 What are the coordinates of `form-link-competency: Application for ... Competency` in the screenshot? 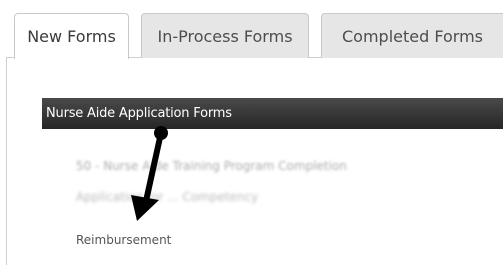 It's located at (167, 197).